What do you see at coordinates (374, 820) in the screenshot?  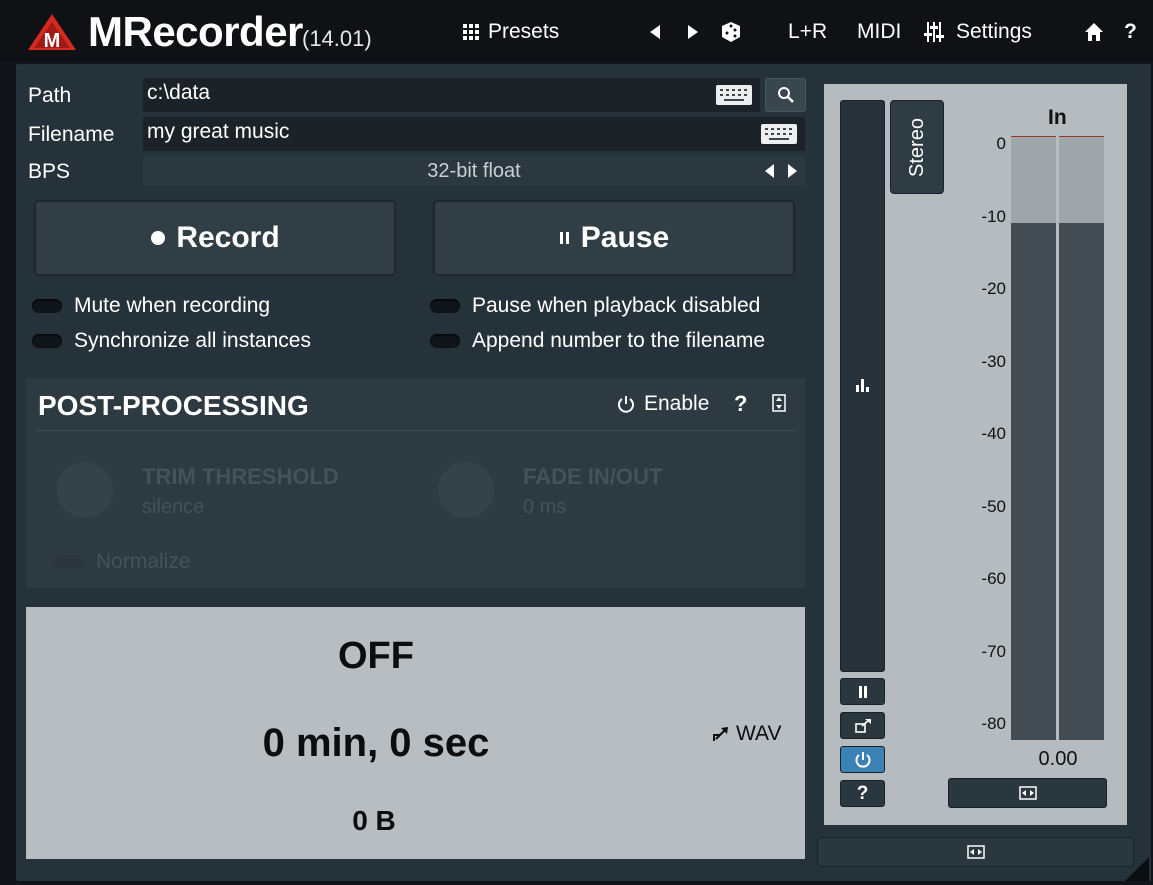 I see `recording-size: 0 B` at bounding box center [374, 820].